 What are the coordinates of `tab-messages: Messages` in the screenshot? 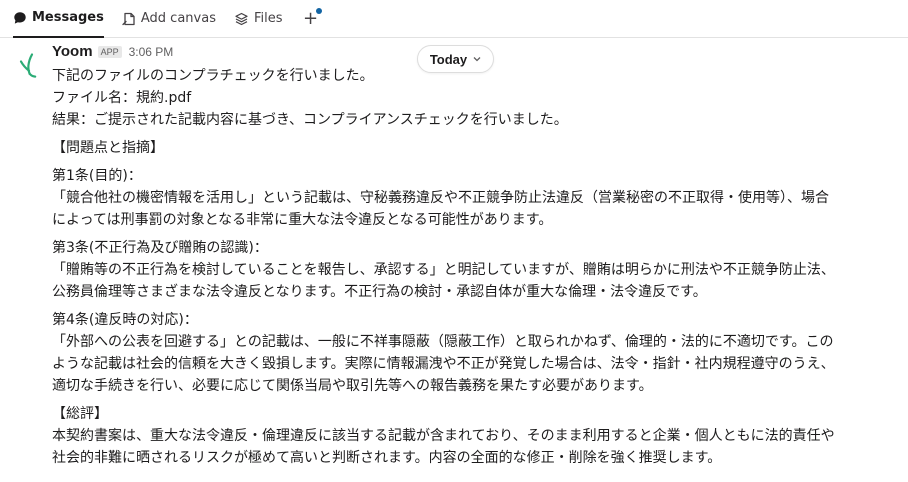 It's located at (58, 19).